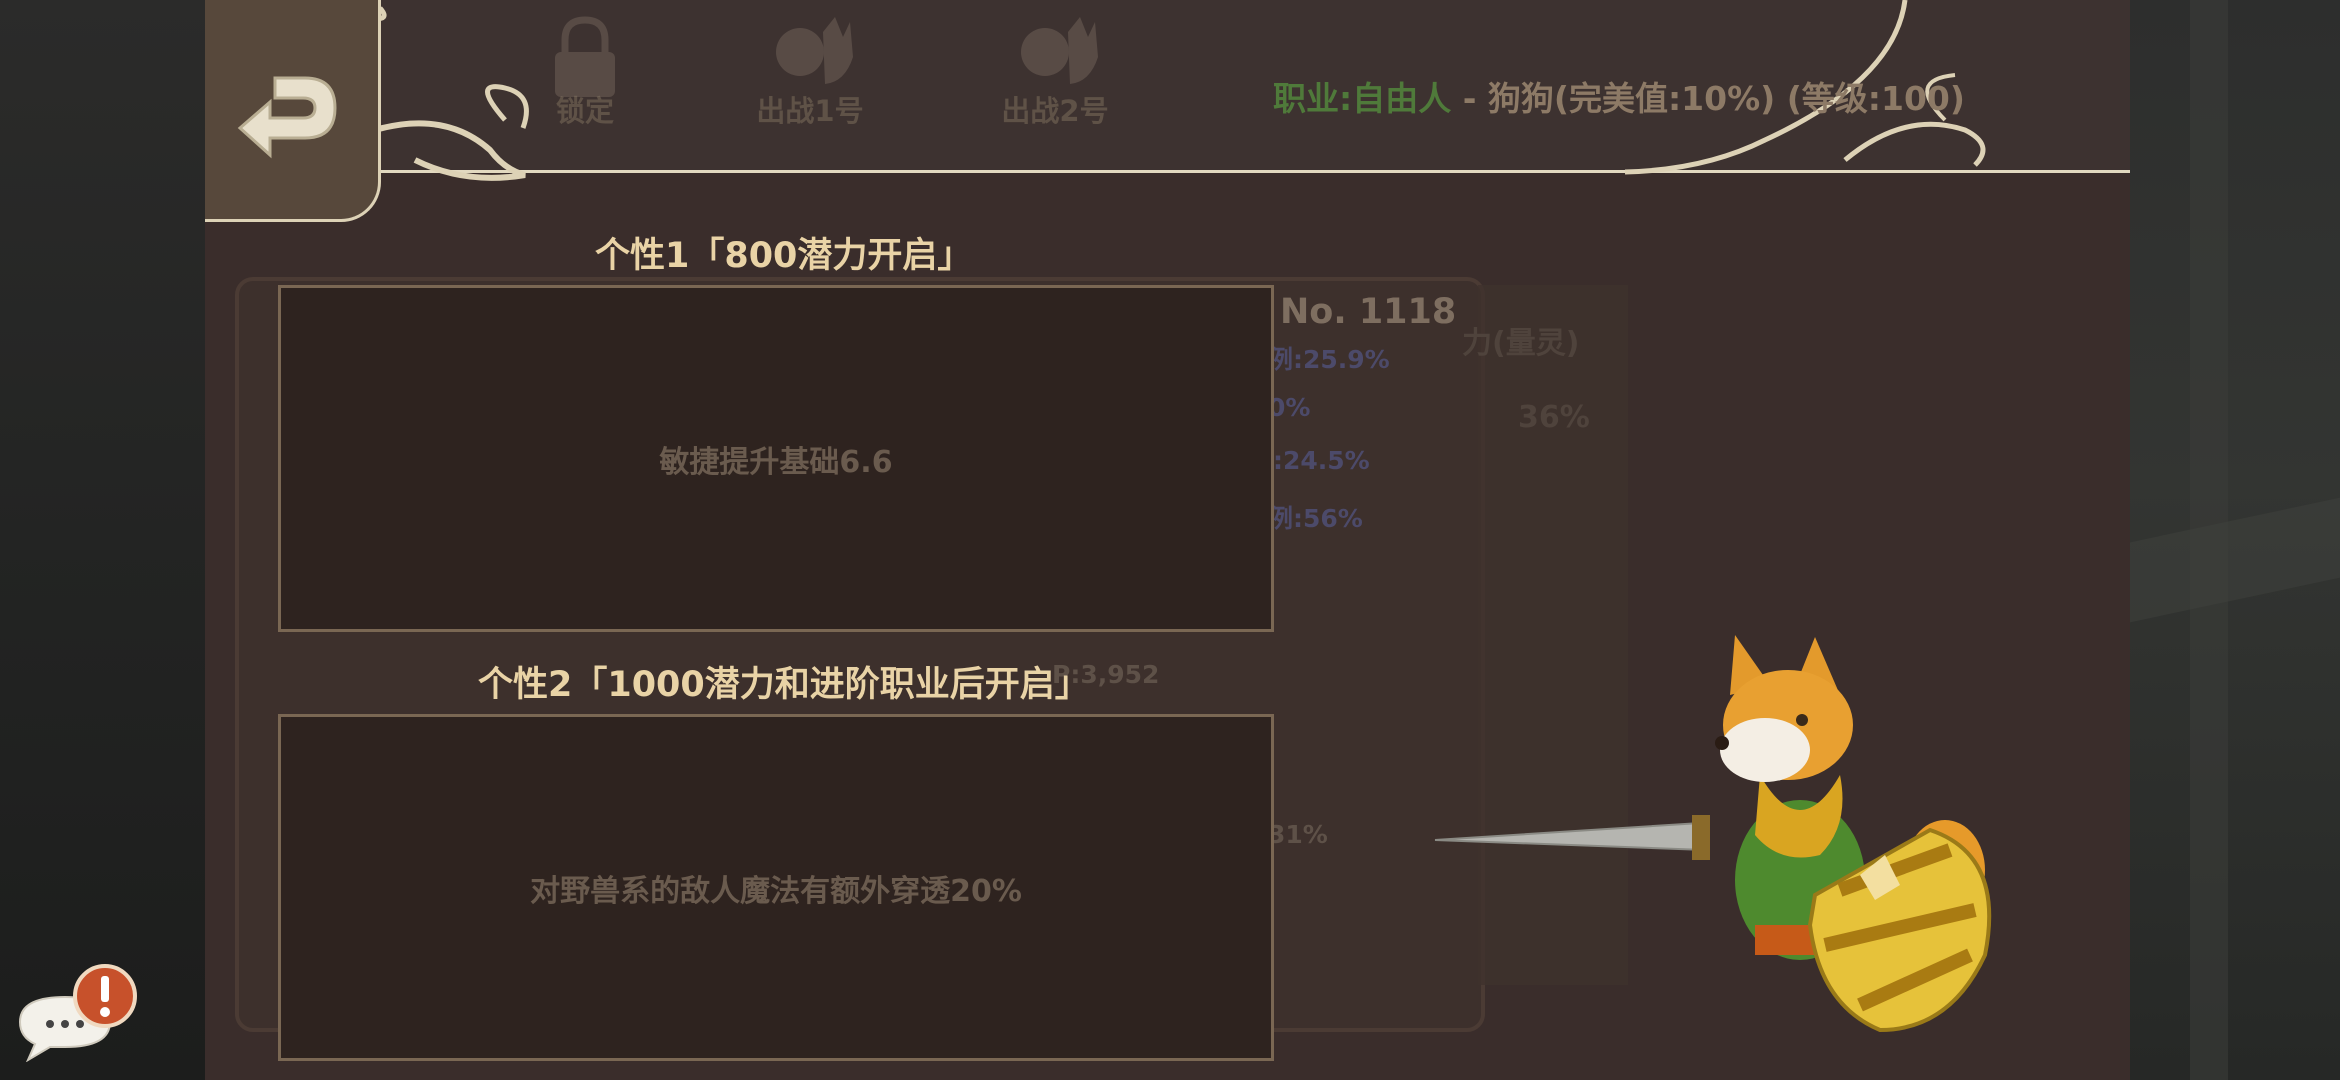  I want to click on chat-button, so click(77, 1014).